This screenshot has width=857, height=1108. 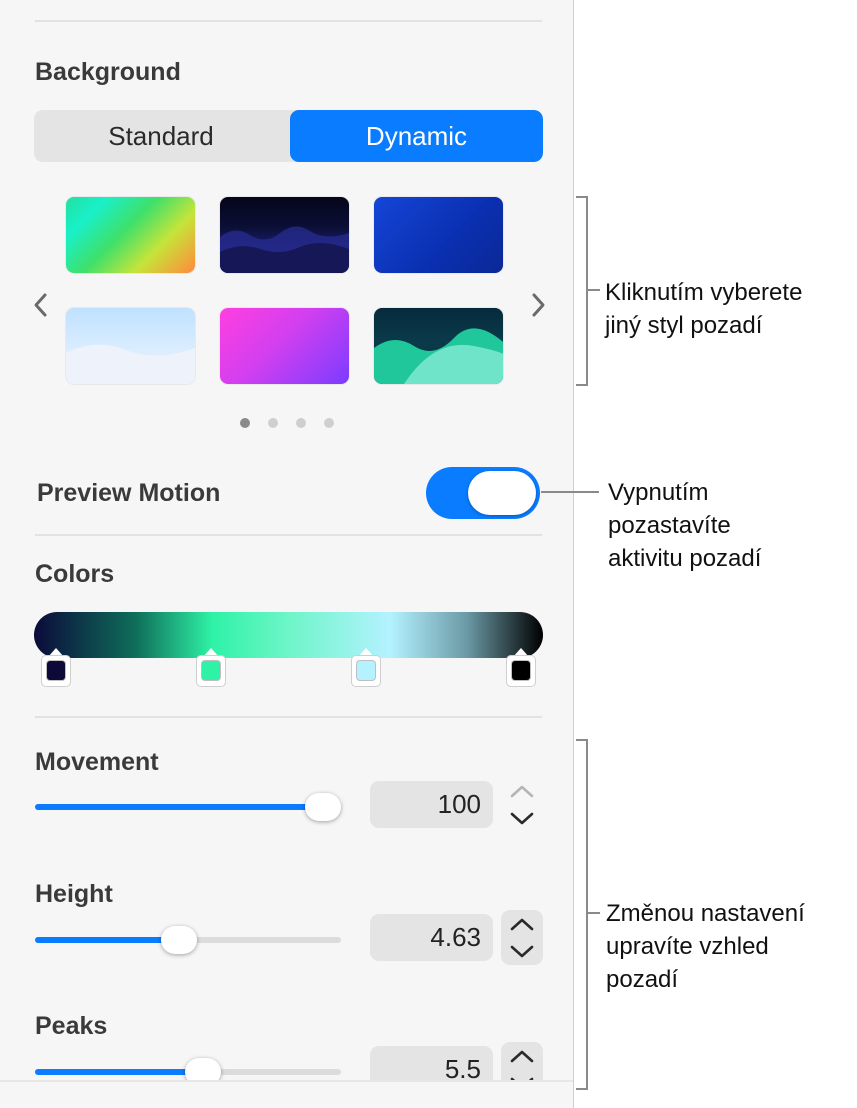 I want to click on movement-stepper, so click(x=522, y=804).